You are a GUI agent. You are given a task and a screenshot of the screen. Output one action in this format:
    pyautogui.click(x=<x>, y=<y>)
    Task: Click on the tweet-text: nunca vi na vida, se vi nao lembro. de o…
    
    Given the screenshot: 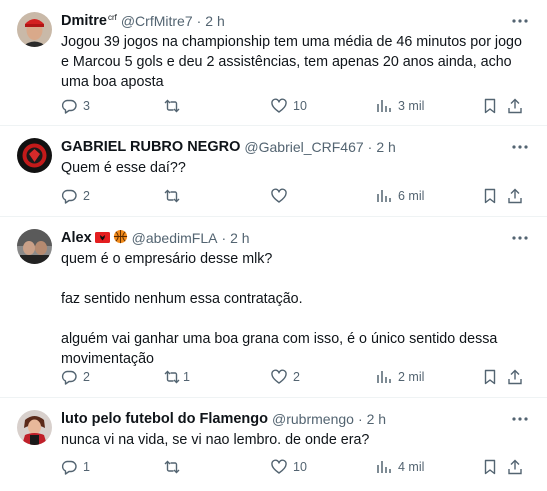 What is the action you would take?
    pyautogui.click(x=215, y=440)
    